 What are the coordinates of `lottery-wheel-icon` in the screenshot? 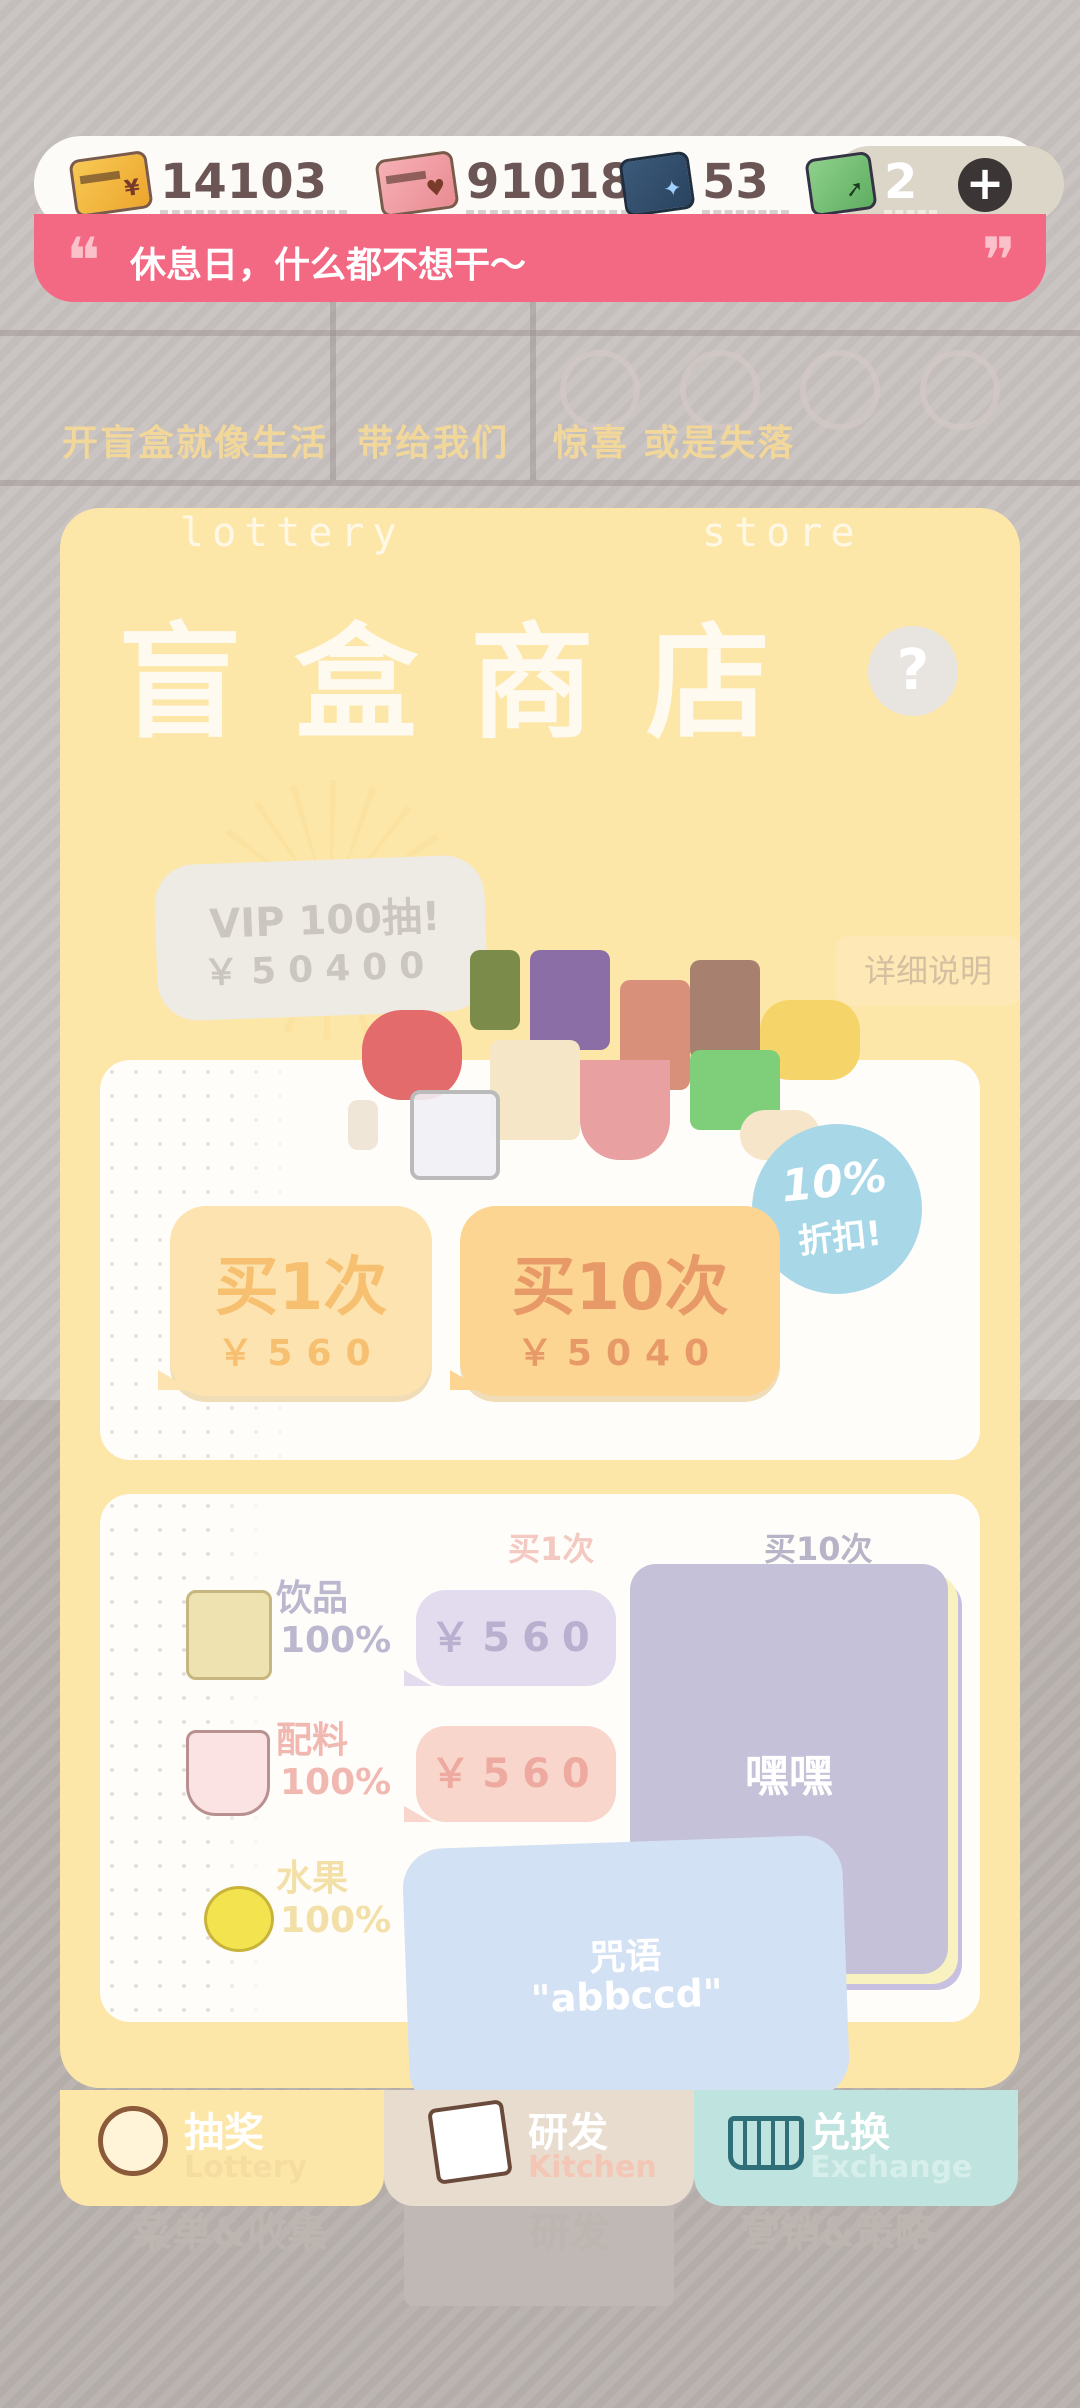 It's located at (133, 2141).